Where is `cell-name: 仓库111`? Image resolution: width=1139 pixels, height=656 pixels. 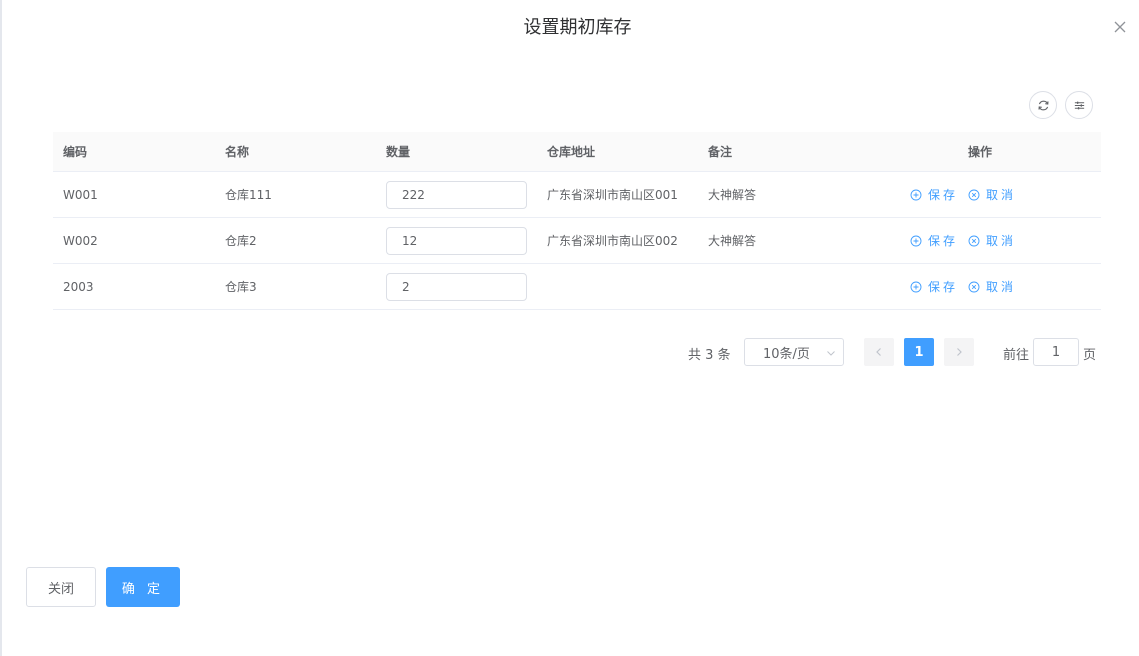 cell-name: 仓库111 is located at coordinates (248, 195).